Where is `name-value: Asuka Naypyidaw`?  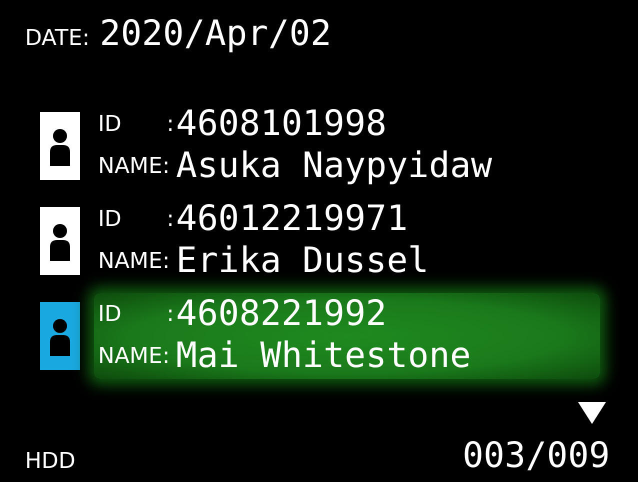 name-value: Asuka Naypyidaw is located at coordinates (335, 166).